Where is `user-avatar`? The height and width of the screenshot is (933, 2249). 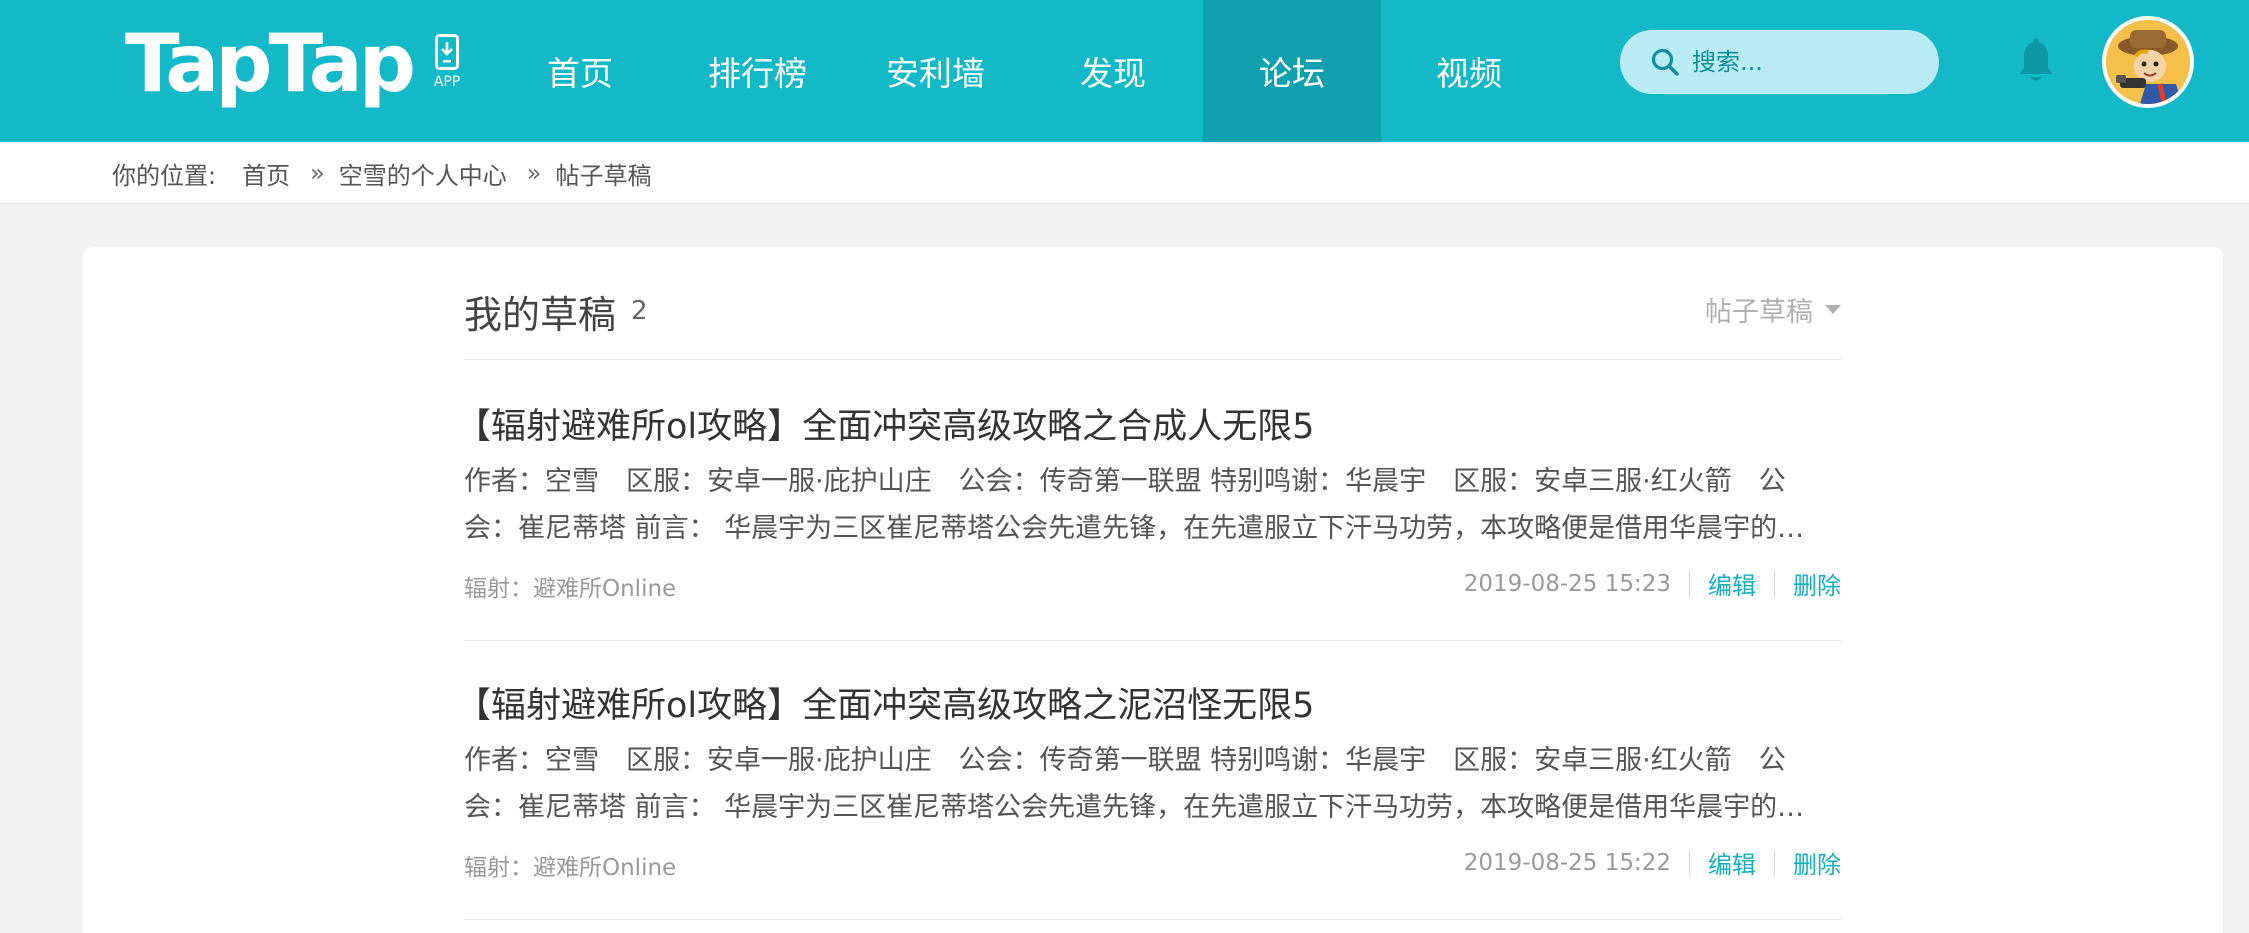
user-avatar is located at coordinates (2148, 62).